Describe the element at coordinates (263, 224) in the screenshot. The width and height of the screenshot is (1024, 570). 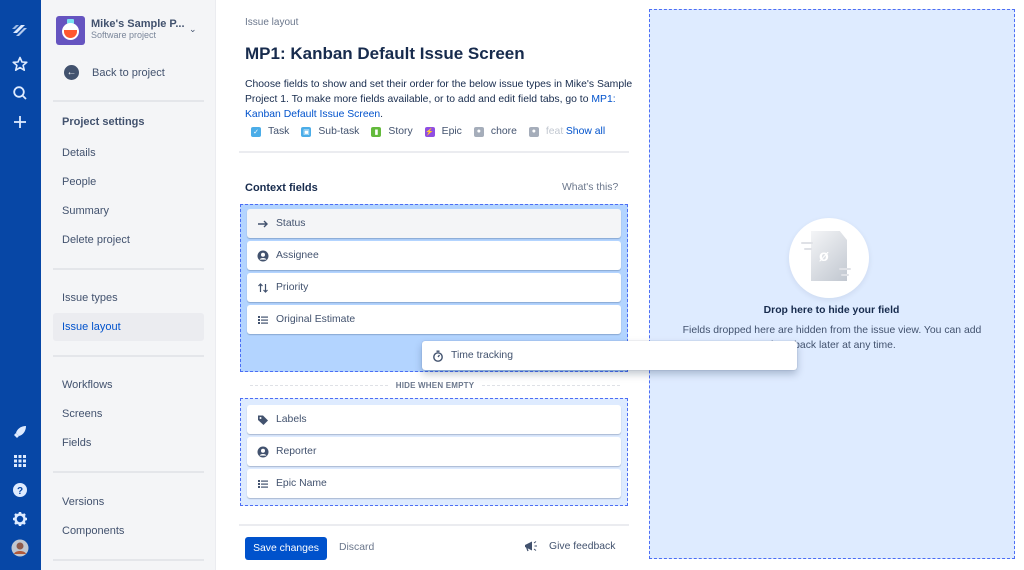
I see `arrow-right-icon` at that location.